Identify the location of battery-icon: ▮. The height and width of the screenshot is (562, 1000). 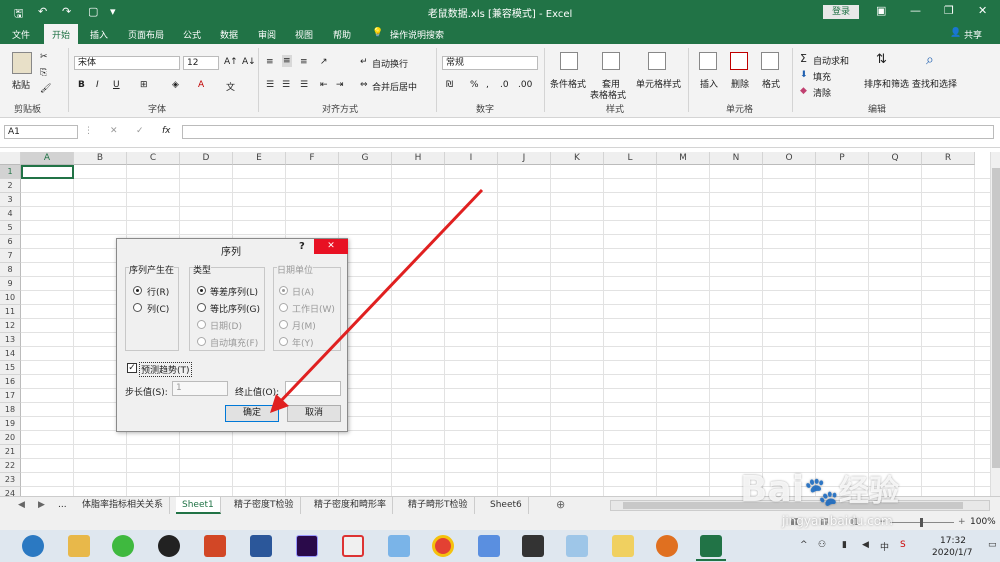
(844, 545).